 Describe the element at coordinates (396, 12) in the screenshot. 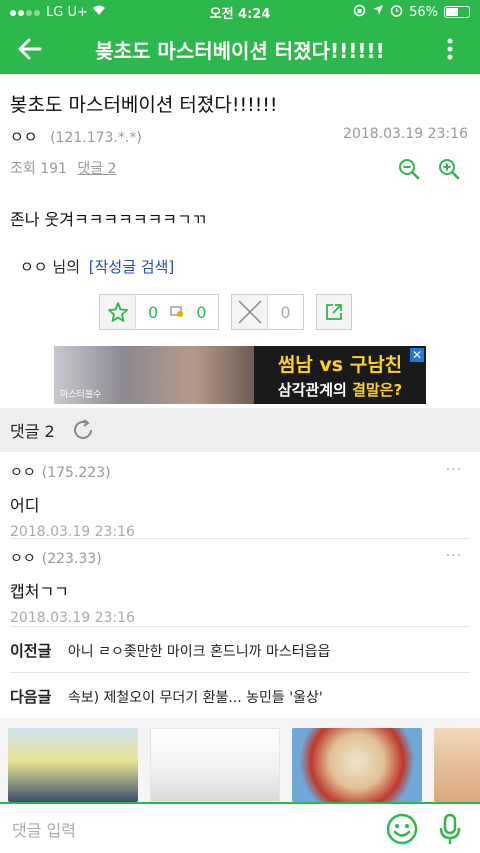

I see `alarm-icon` at that location.